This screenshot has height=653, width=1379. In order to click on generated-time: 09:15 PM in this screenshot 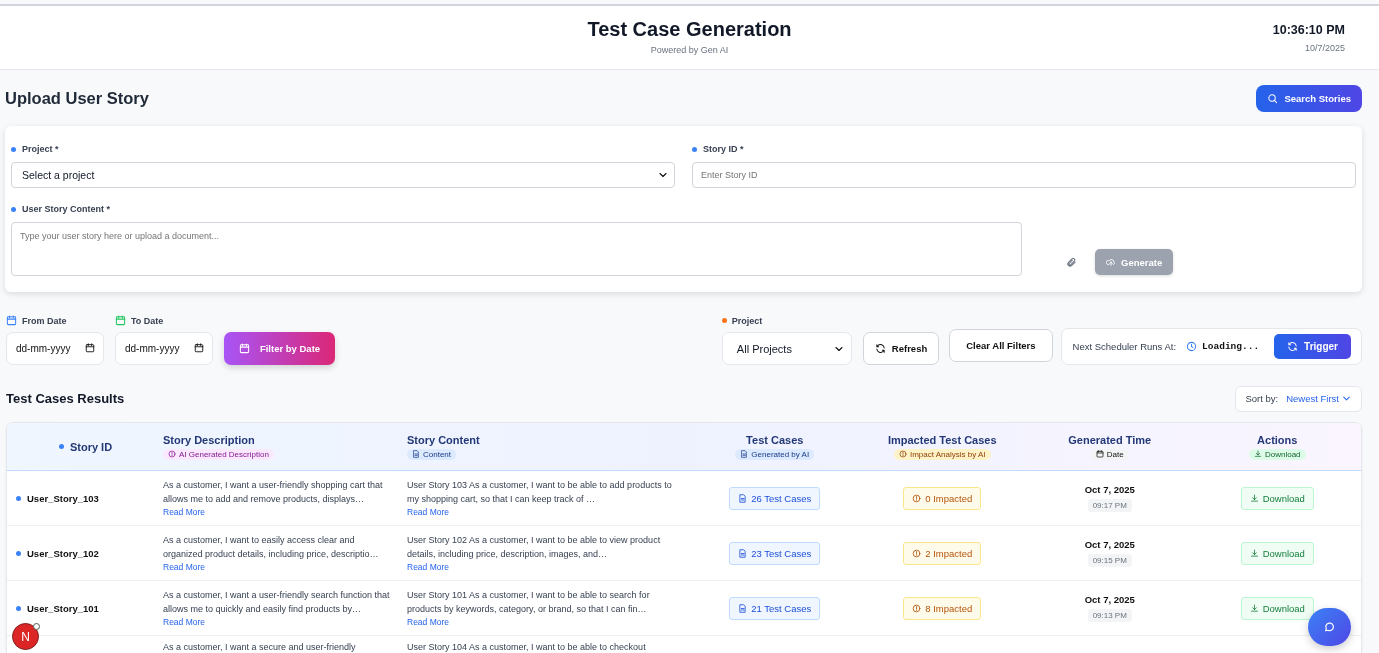, I will do `click(1109, 560)`.